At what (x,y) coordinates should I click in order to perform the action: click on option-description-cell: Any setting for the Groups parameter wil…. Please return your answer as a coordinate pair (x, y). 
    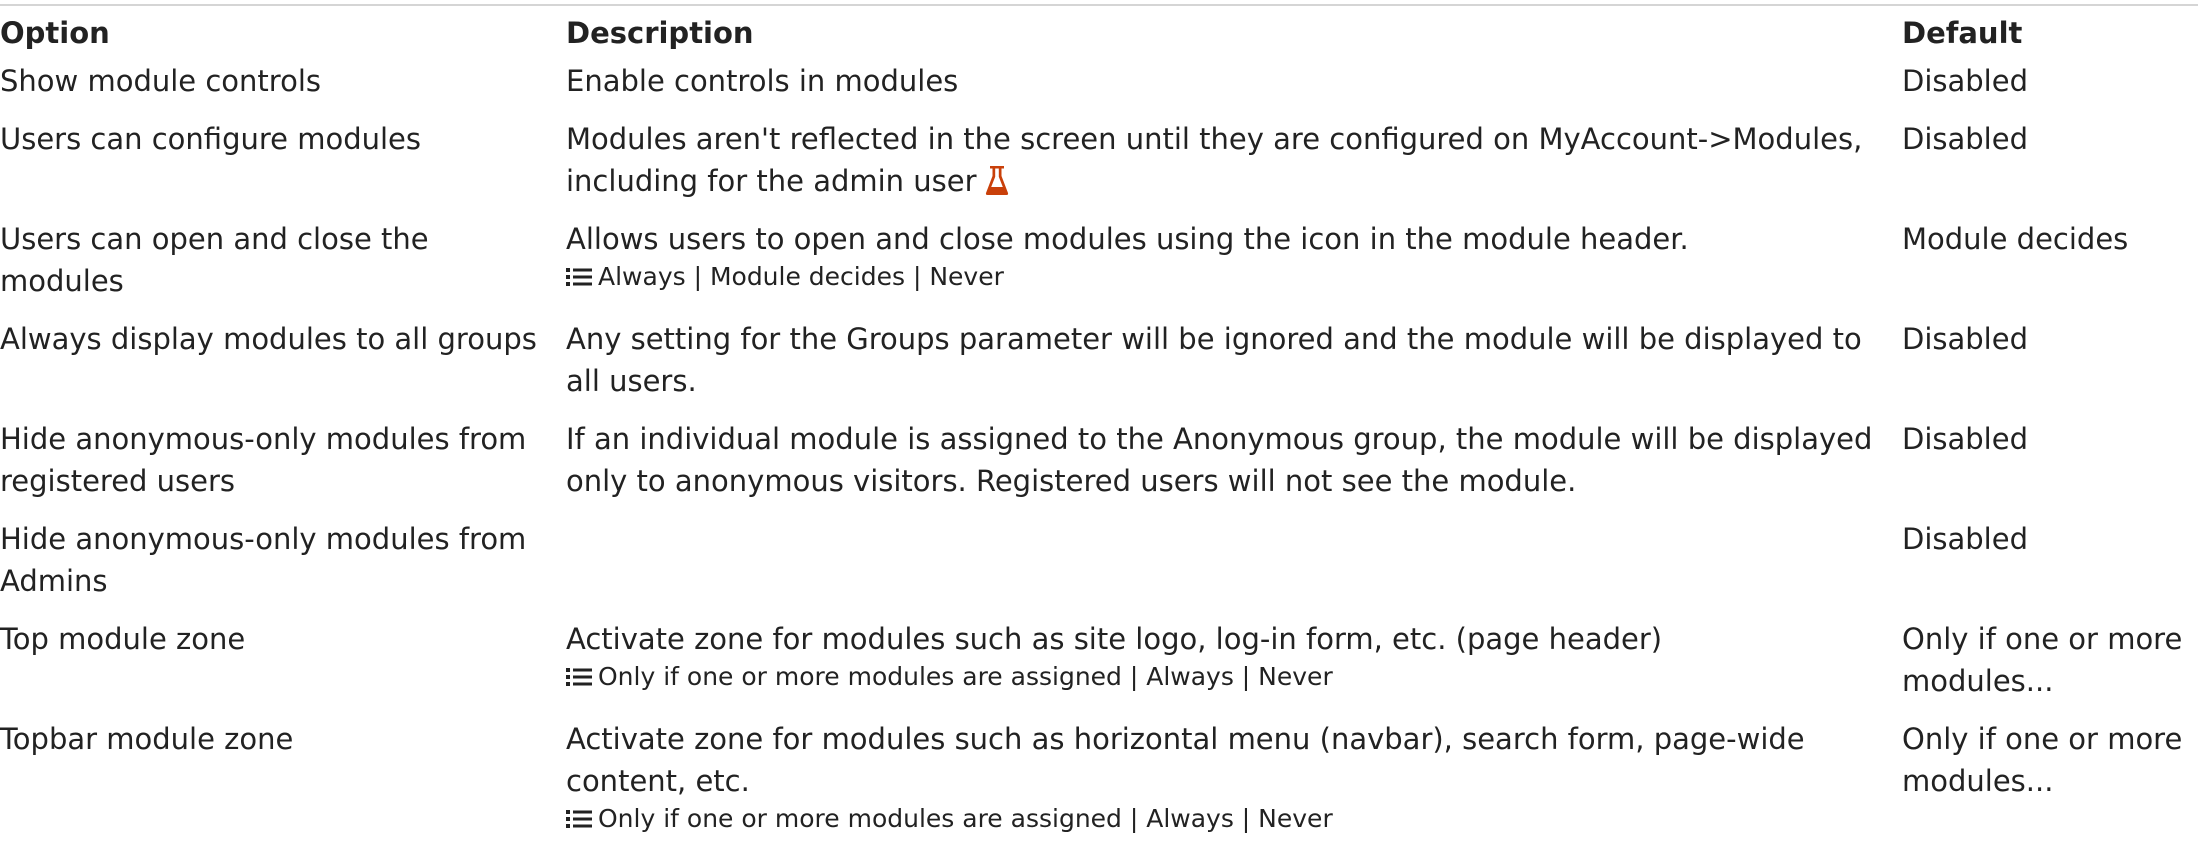
    Looking at the image, I should click on (1228, 362).